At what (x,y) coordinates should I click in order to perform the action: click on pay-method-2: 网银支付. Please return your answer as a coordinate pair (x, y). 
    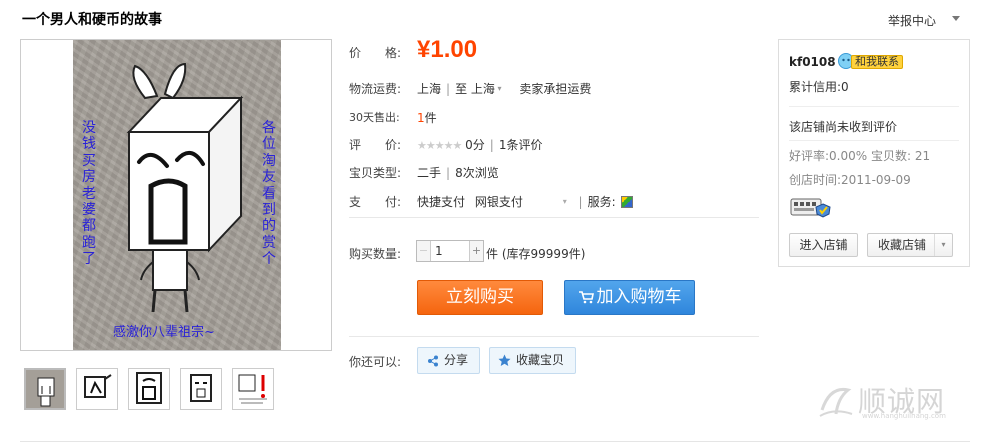
    Looking at the image, I should click on (498, 202).